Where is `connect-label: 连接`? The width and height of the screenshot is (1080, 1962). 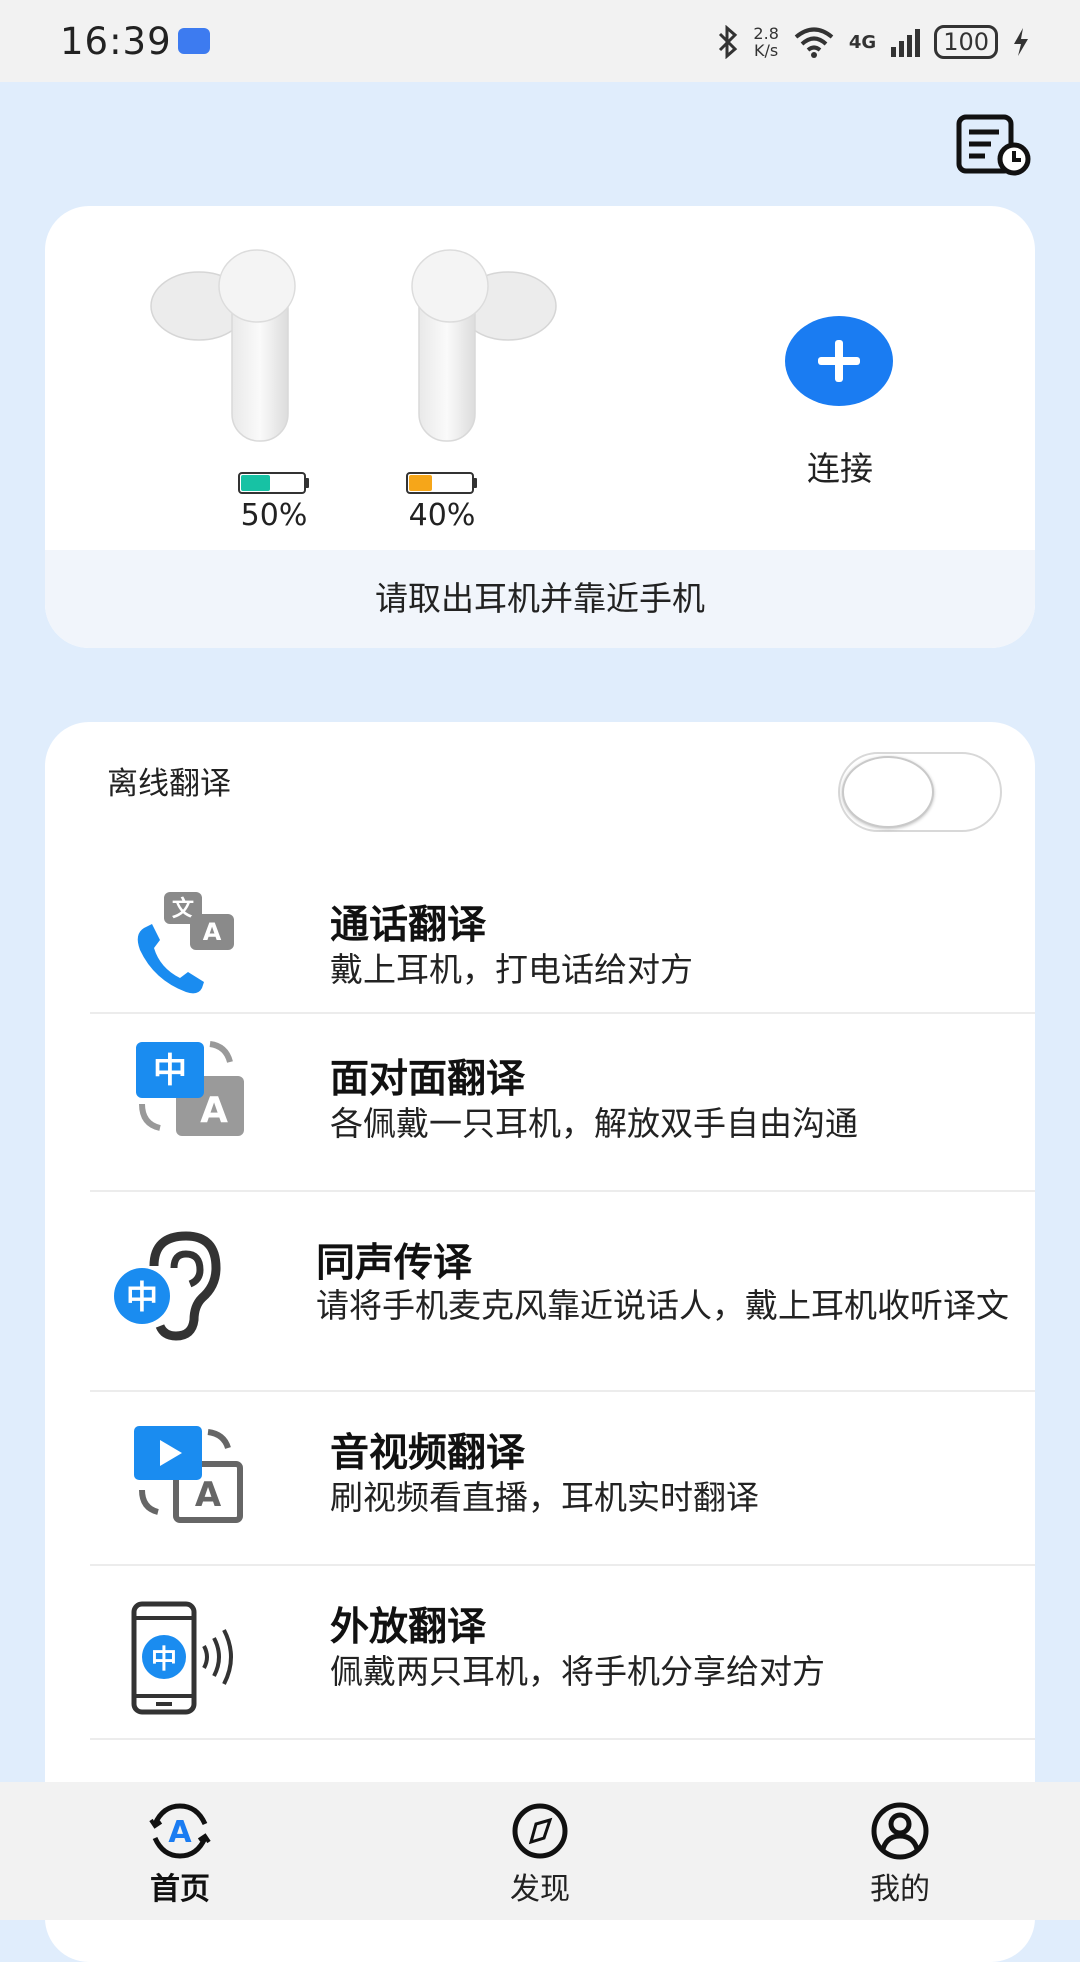
connect-label: 连接 is located at coordinates (840, 466).